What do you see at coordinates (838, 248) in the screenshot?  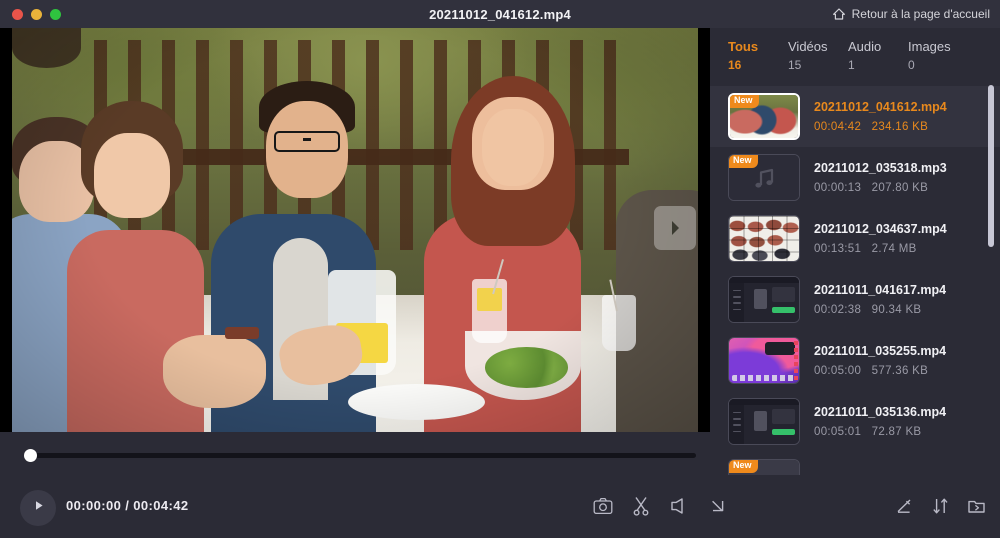 I see `file-duration: 00:13:51` at bounding box center [838, 248].